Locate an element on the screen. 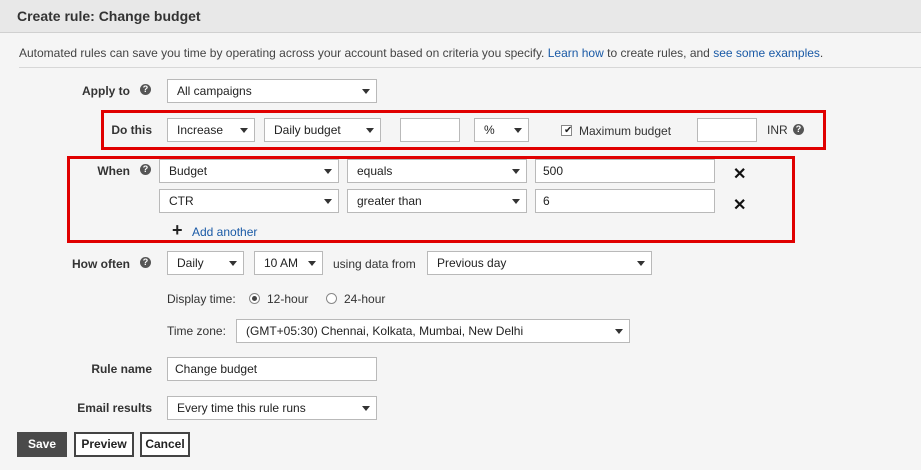 This screenshot has height=470, width=921. apply-to-label: Apply to is located at coordinates (106, 91).